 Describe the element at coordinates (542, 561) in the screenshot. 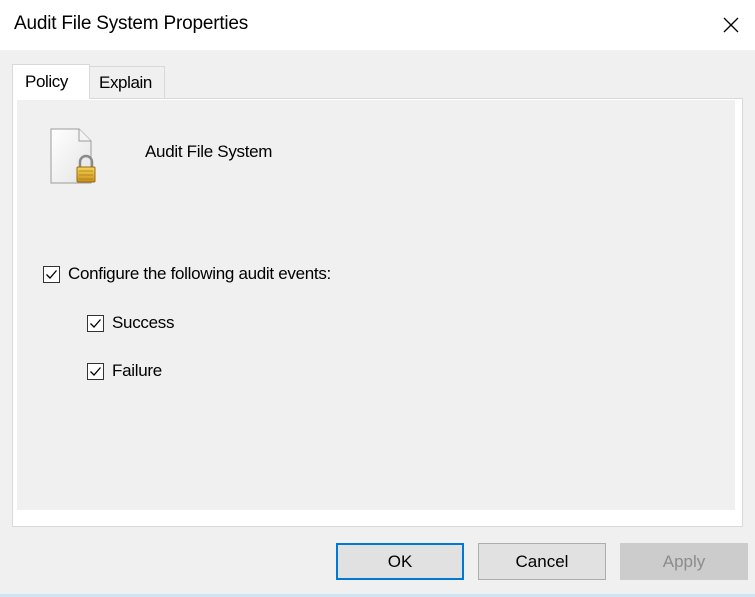

I see `cancel-button: Cancel` at that location.